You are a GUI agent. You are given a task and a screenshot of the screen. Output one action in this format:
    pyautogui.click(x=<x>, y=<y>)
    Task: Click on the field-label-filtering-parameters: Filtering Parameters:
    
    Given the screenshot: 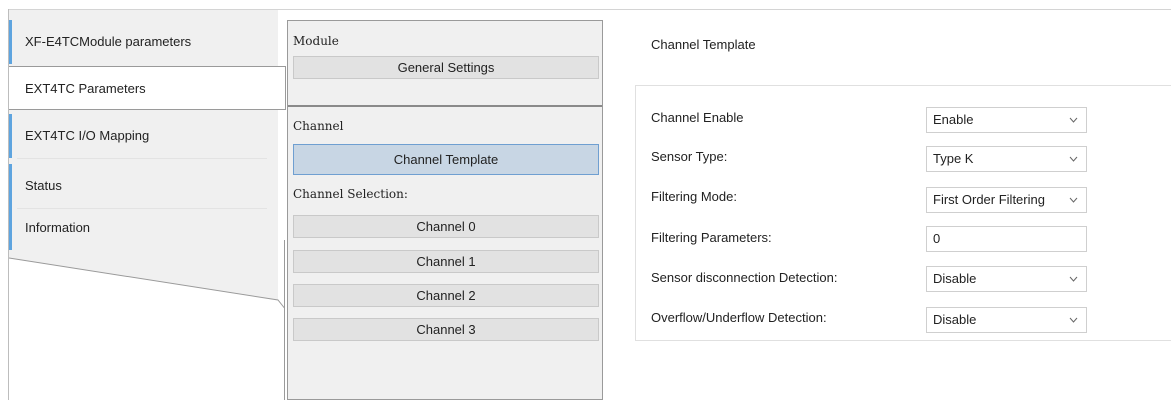 What is the action you would take?
    pyautogui.click(x=711, y=237)
    